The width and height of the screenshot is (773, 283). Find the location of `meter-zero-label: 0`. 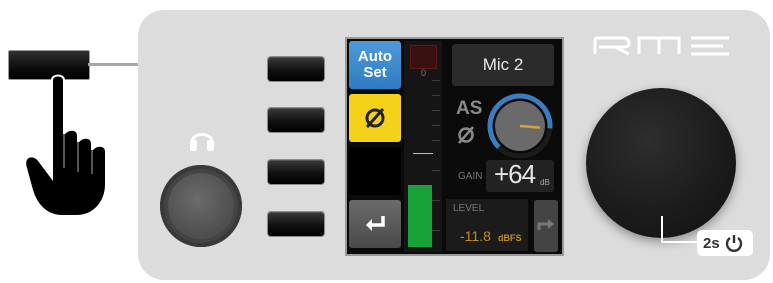

meter-zero-label: 0 is located at coordinates (424, 73).